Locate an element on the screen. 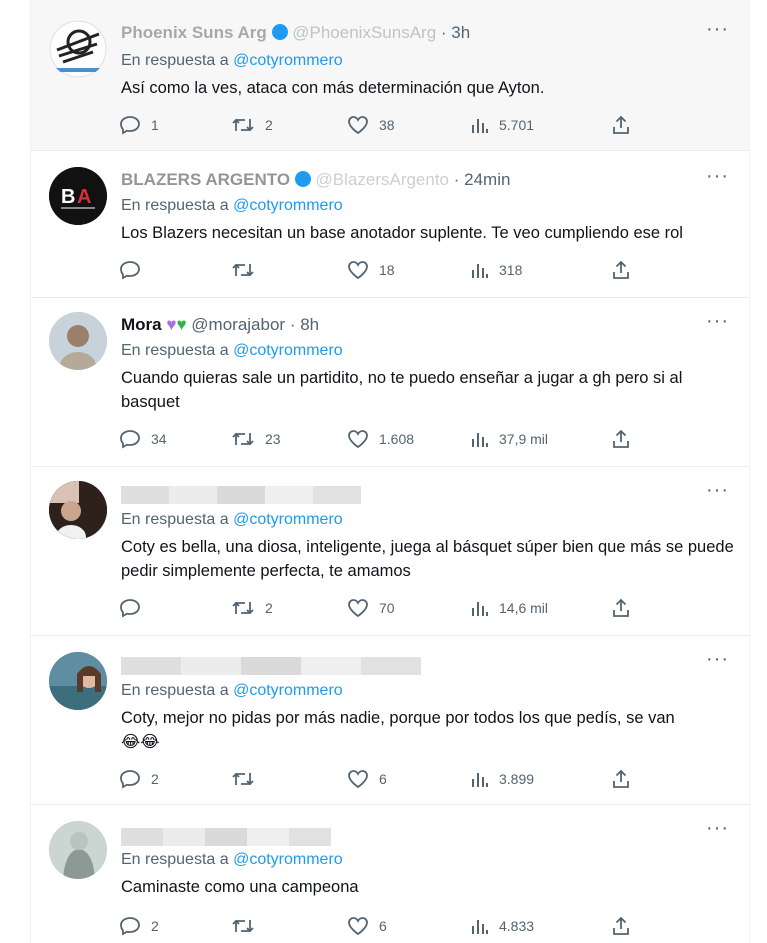 Image resolution: width=767 pixels, height=943 pixels. purple-heart-icon: ♥ is located at coordinates (171, 324).